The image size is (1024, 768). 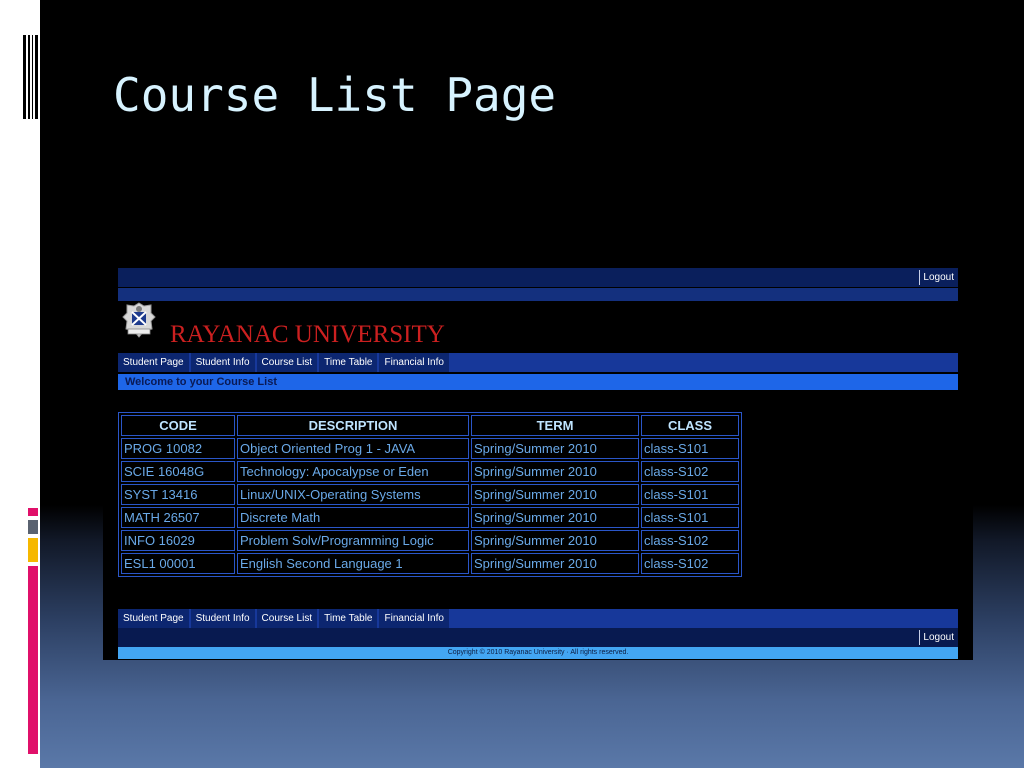 I want to click on accent-pink-small, so click(x=33, y=512).